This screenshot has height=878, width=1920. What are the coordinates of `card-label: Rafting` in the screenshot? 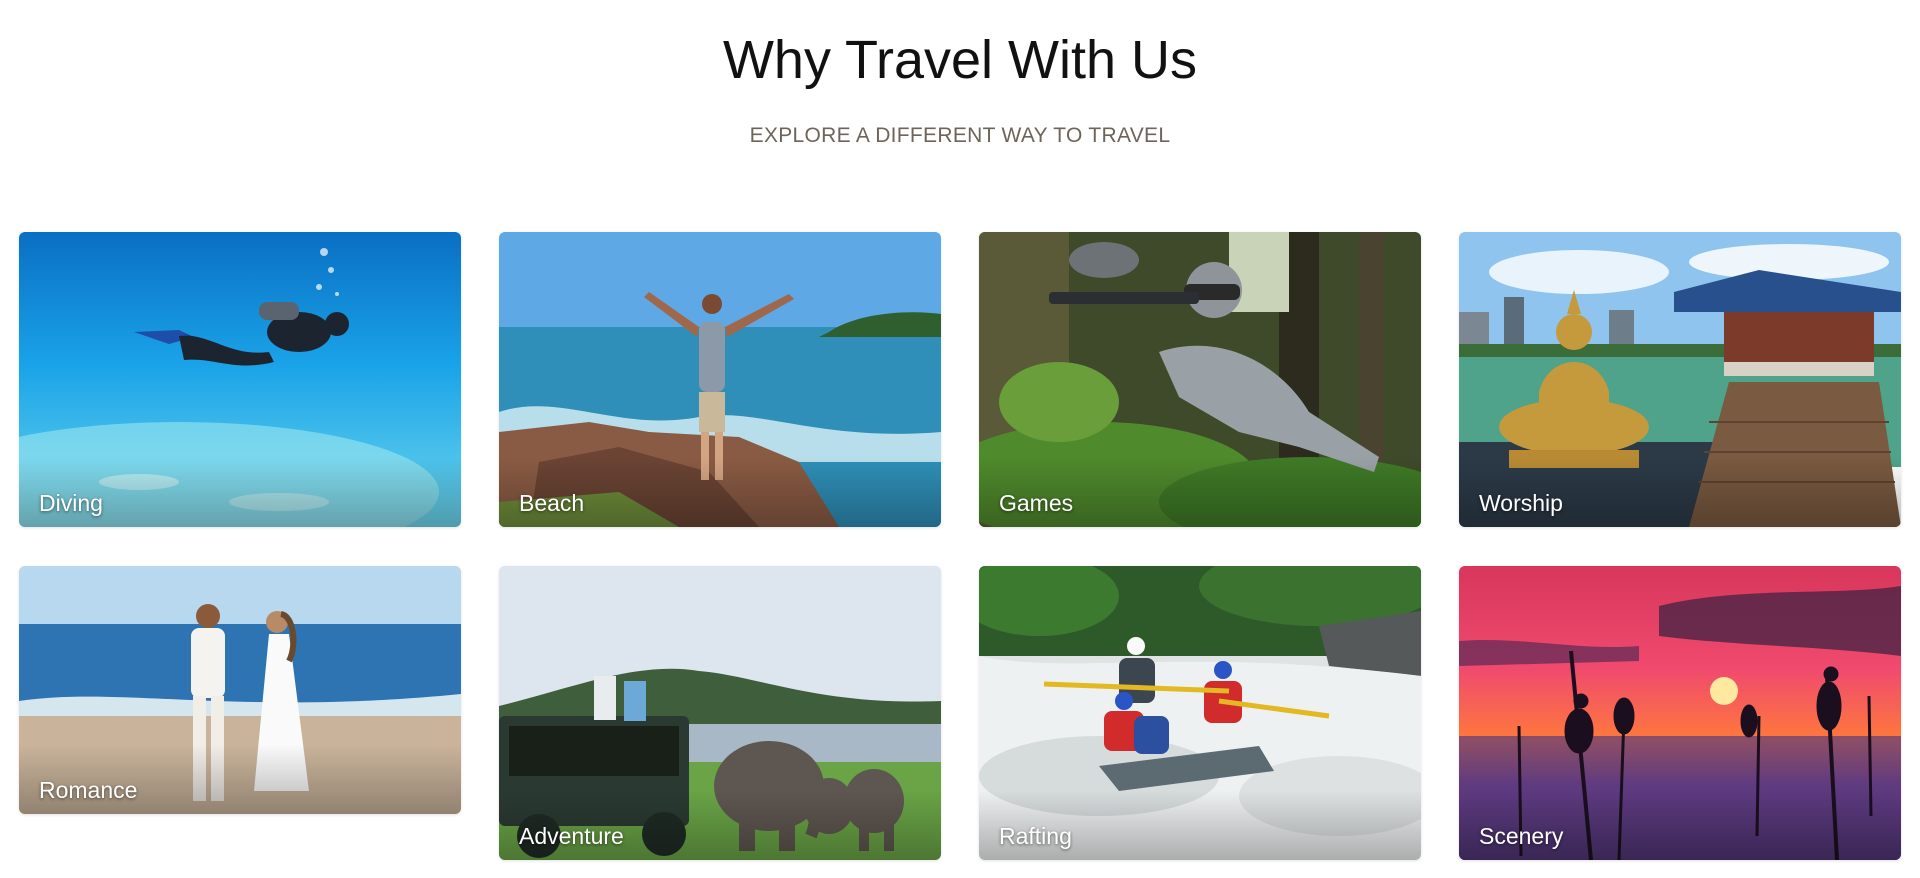 It's located at (1035, 836).